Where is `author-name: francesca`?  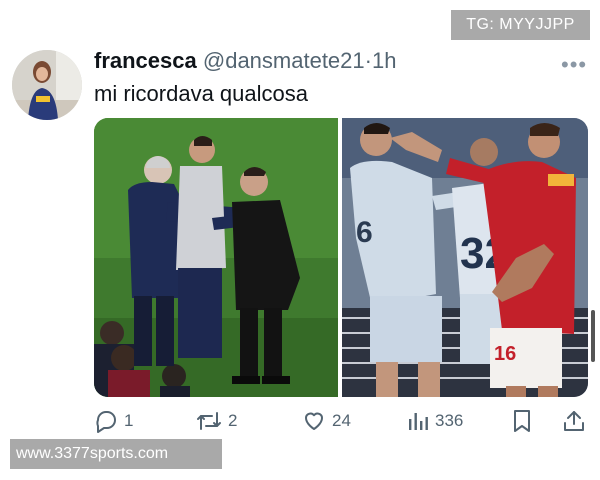 author-name: francesca is located at coordinates (145, 60).